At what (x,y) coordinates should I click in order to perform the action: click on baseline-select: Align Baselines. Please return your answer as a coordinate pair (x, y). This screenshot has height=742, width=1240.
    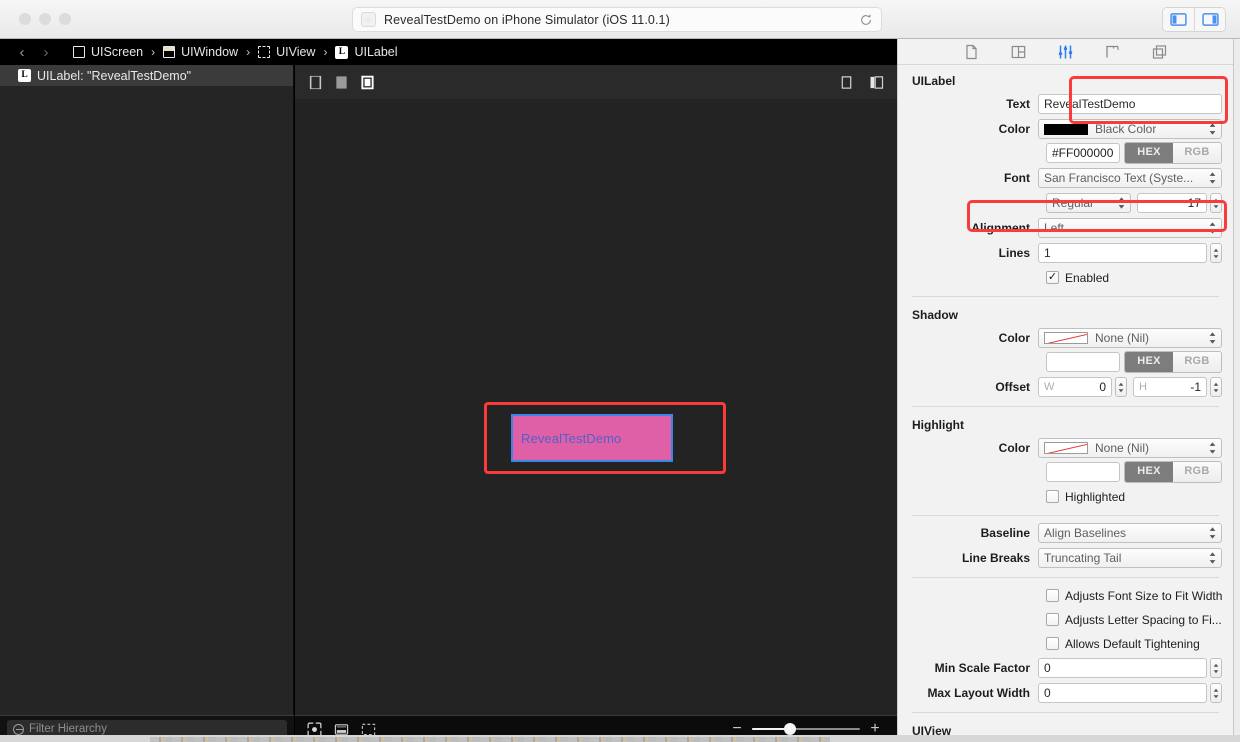
    Looking at the image, I should click on (1130, 533).